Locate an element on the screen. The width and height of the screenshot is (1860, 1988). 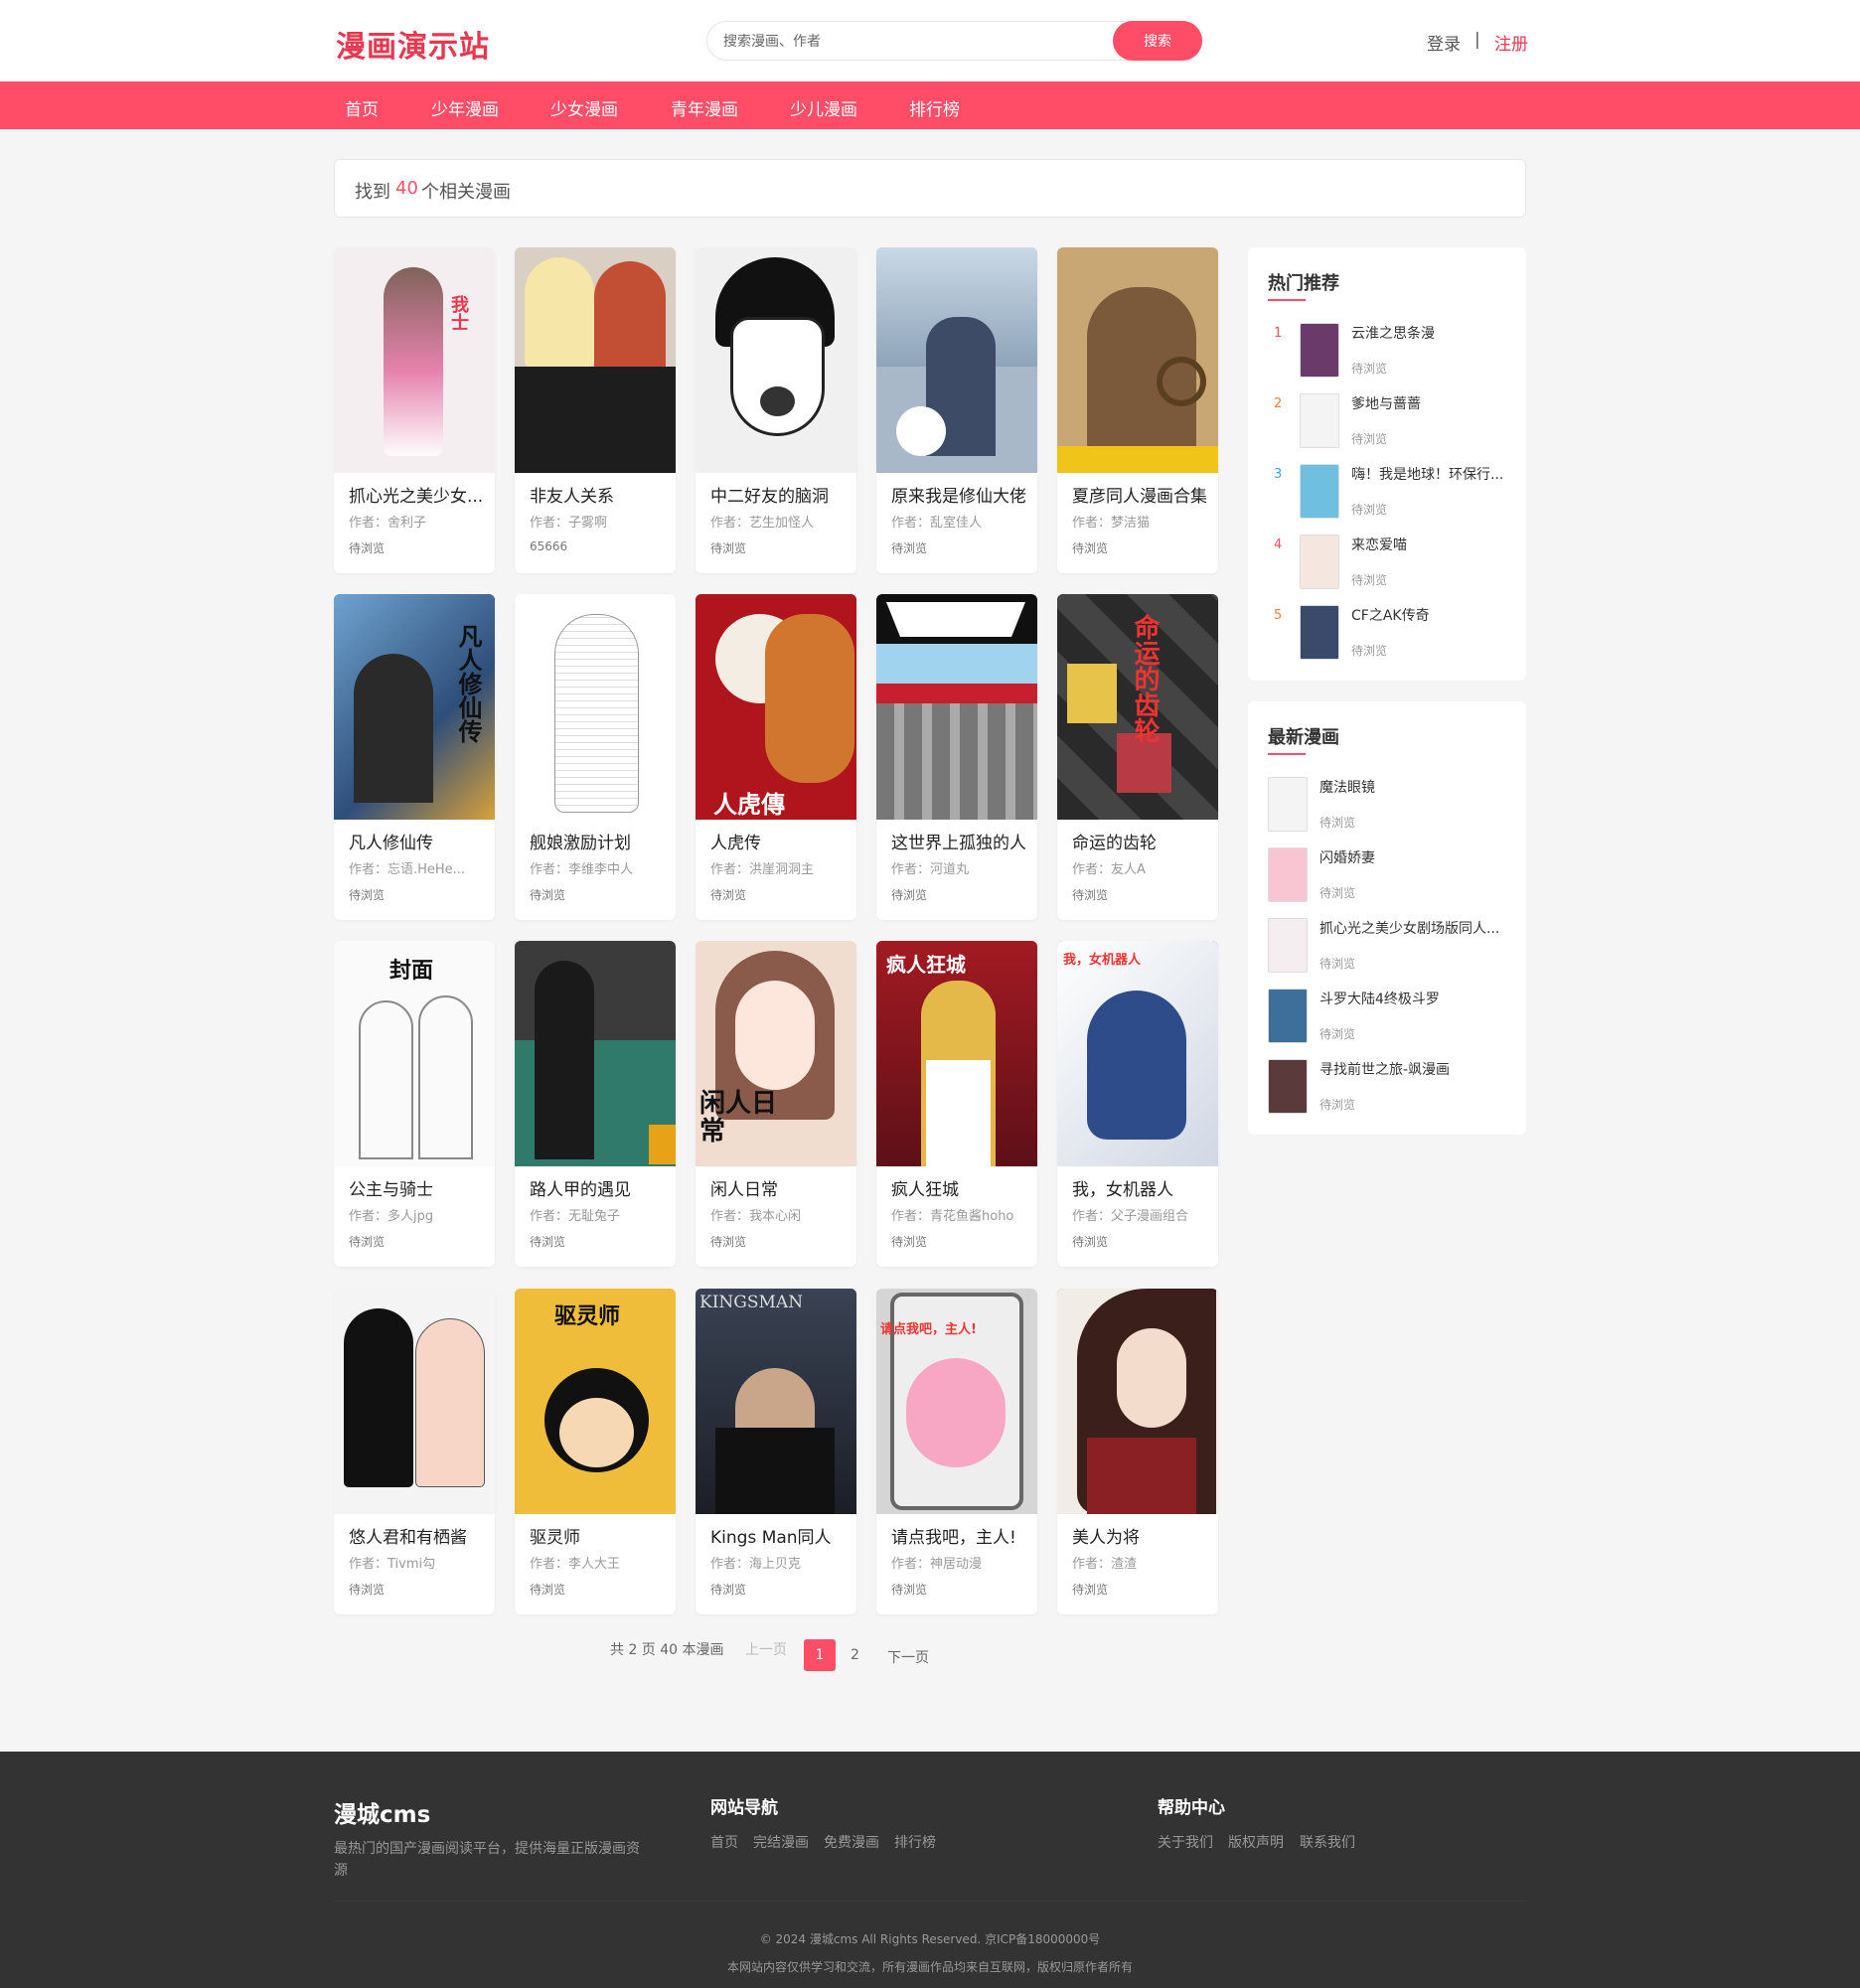
comic-title: 舰娘激励计划 is located at coordinates (599, 841).